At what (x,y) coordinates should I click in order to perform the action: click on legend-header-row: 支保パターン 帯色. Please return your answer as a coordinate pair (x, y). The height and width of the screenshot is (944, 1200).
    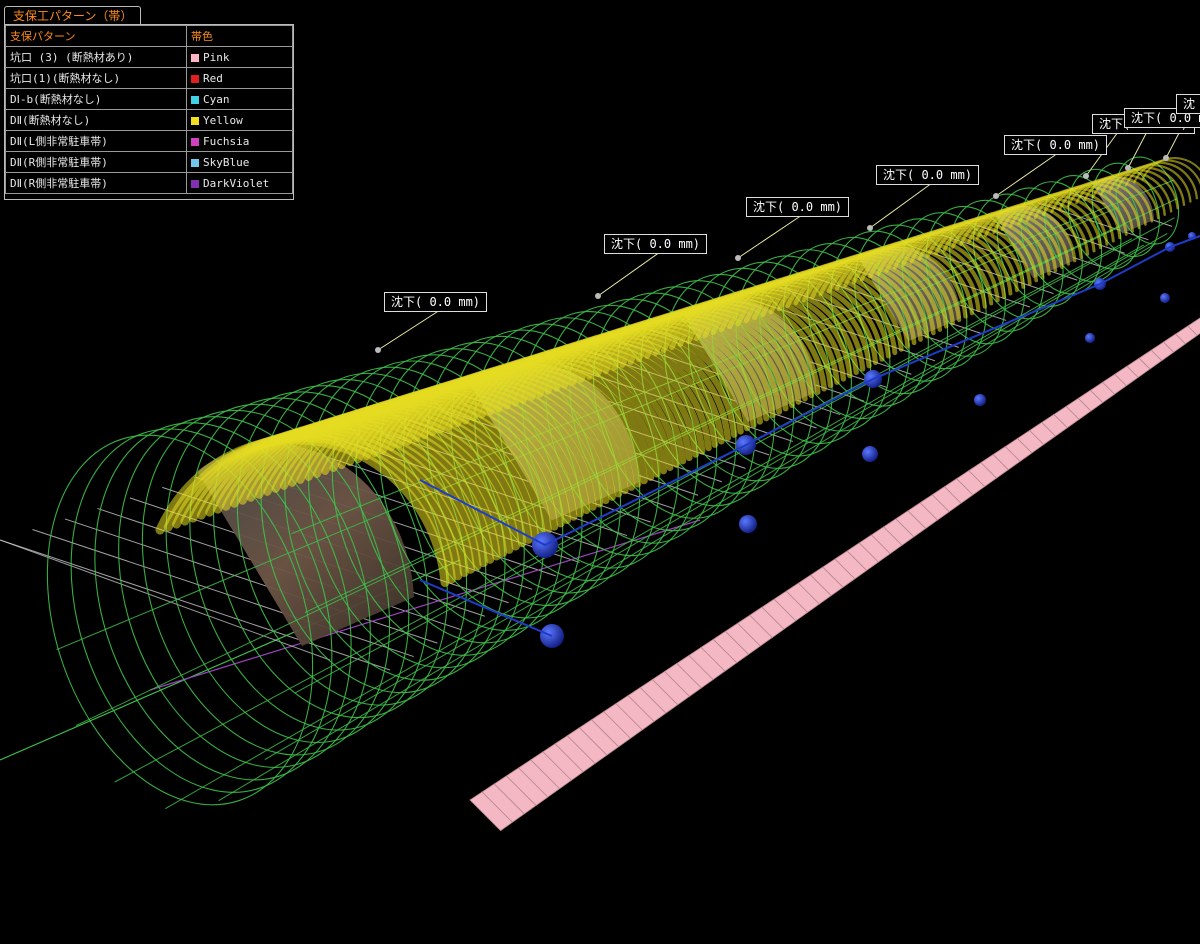
    Looking at the image, I should click on (149, 36).